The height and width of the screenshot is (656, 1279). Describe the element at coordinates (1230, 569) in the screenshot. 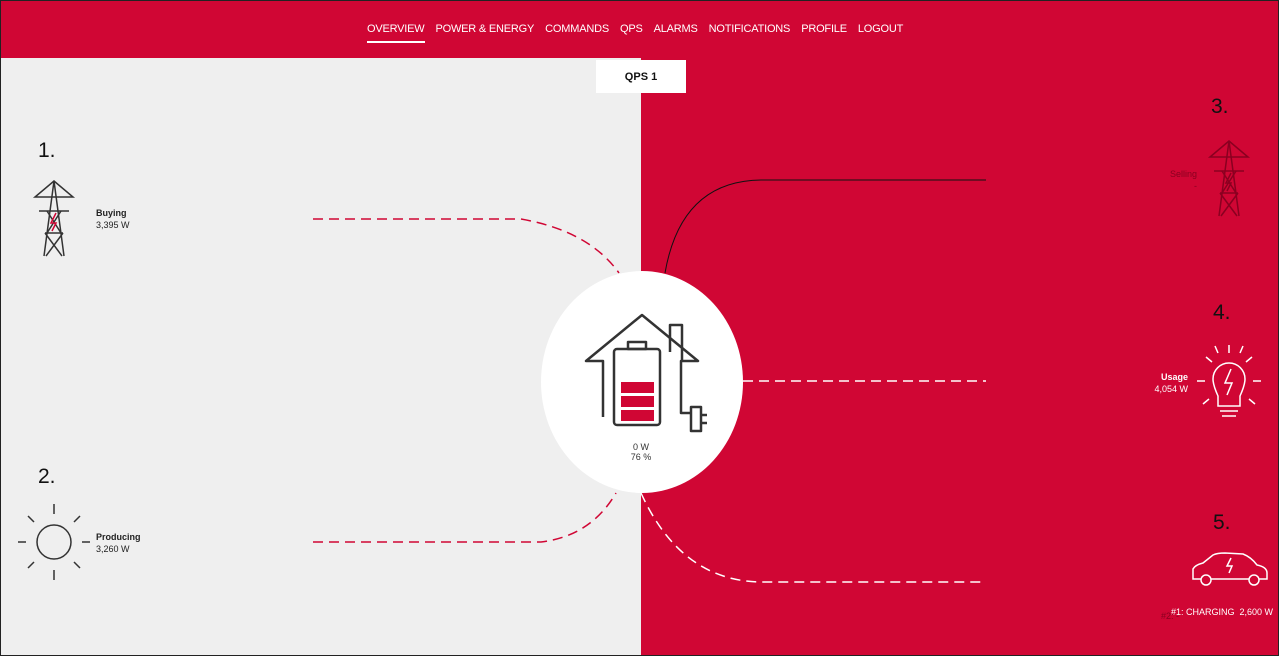

I see `electric-car-icon` at that location.